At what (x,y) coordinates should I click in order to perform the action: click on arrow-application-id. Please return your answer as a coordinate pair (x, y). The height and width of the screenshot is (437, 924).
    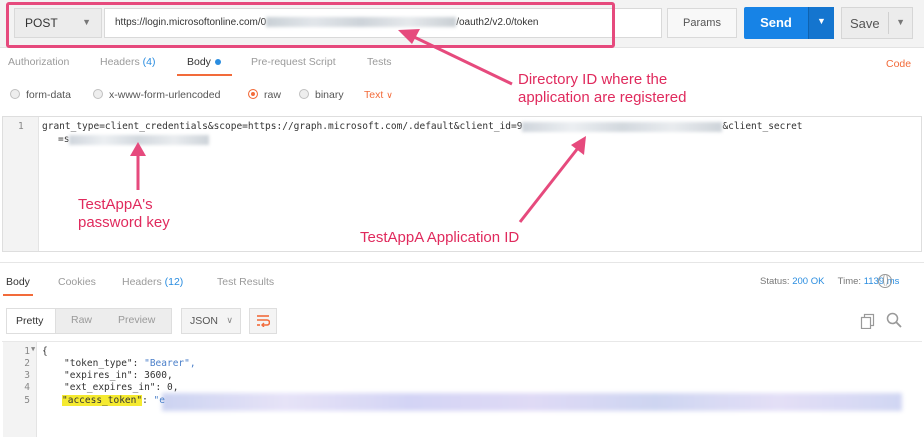
    Looking at the image, I should click on (552, 179).